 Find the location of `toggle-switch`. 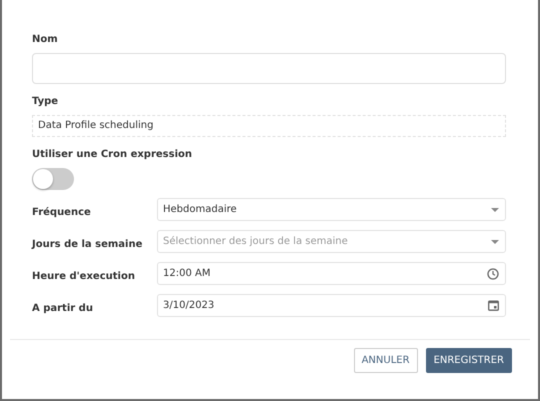

toggle-switch is located at coordinates (53, 179).